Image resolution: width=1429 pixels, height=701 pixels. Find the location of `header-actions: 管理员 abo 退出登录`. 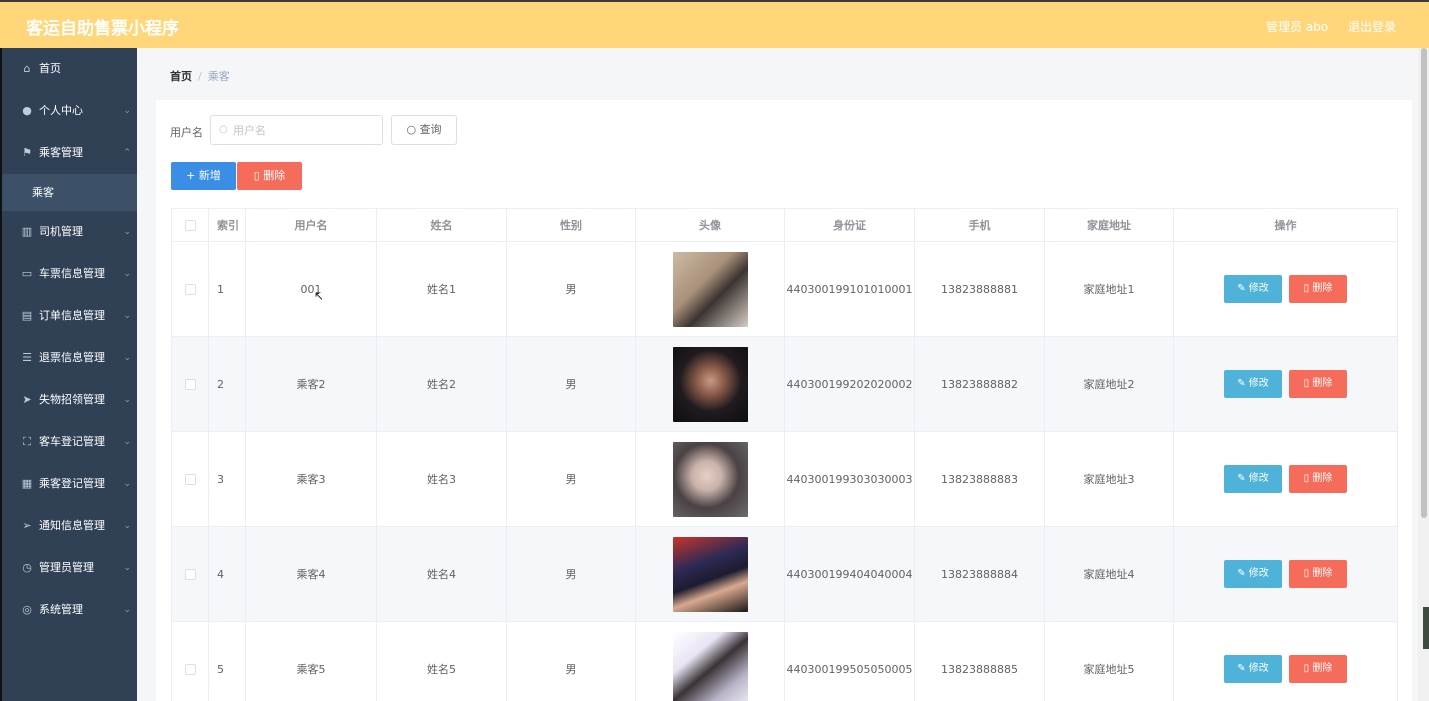

header-actions: 管理员 abo 退出登录 is located at coordinates (1323, 26).